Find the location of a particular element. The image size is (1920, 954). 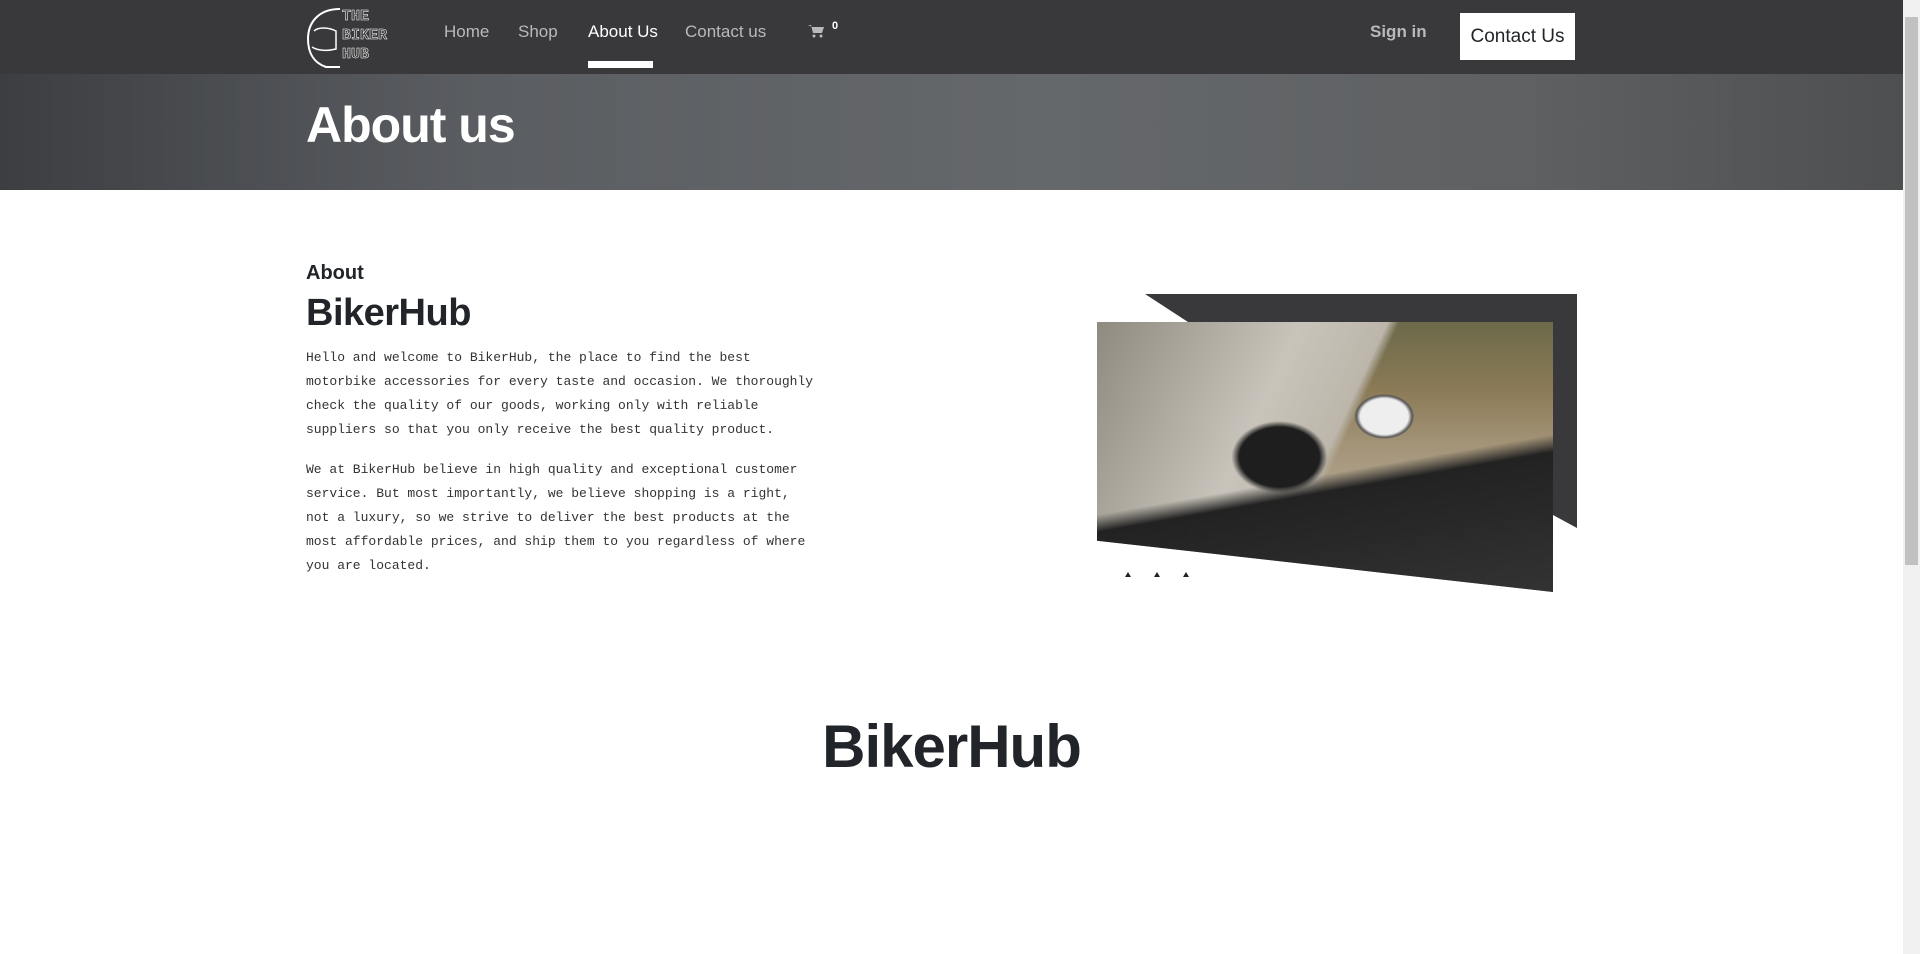

active-nav-indicator is located at coordinates (620, 64).